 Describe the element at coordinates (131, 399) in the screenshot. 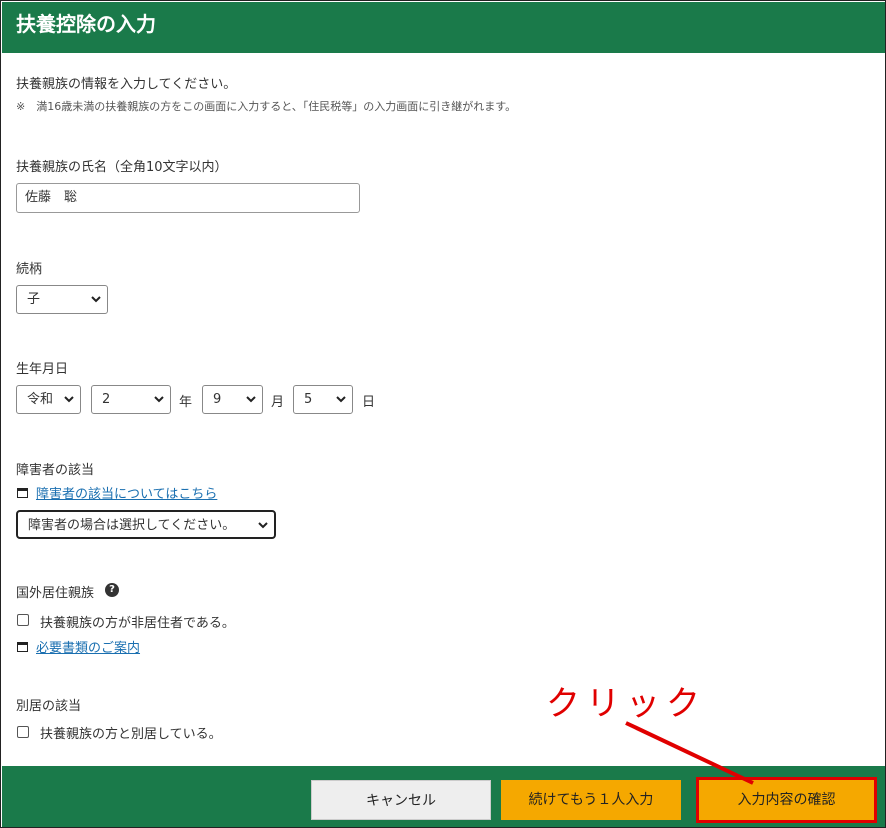

I see `year-select: 2` at that location.